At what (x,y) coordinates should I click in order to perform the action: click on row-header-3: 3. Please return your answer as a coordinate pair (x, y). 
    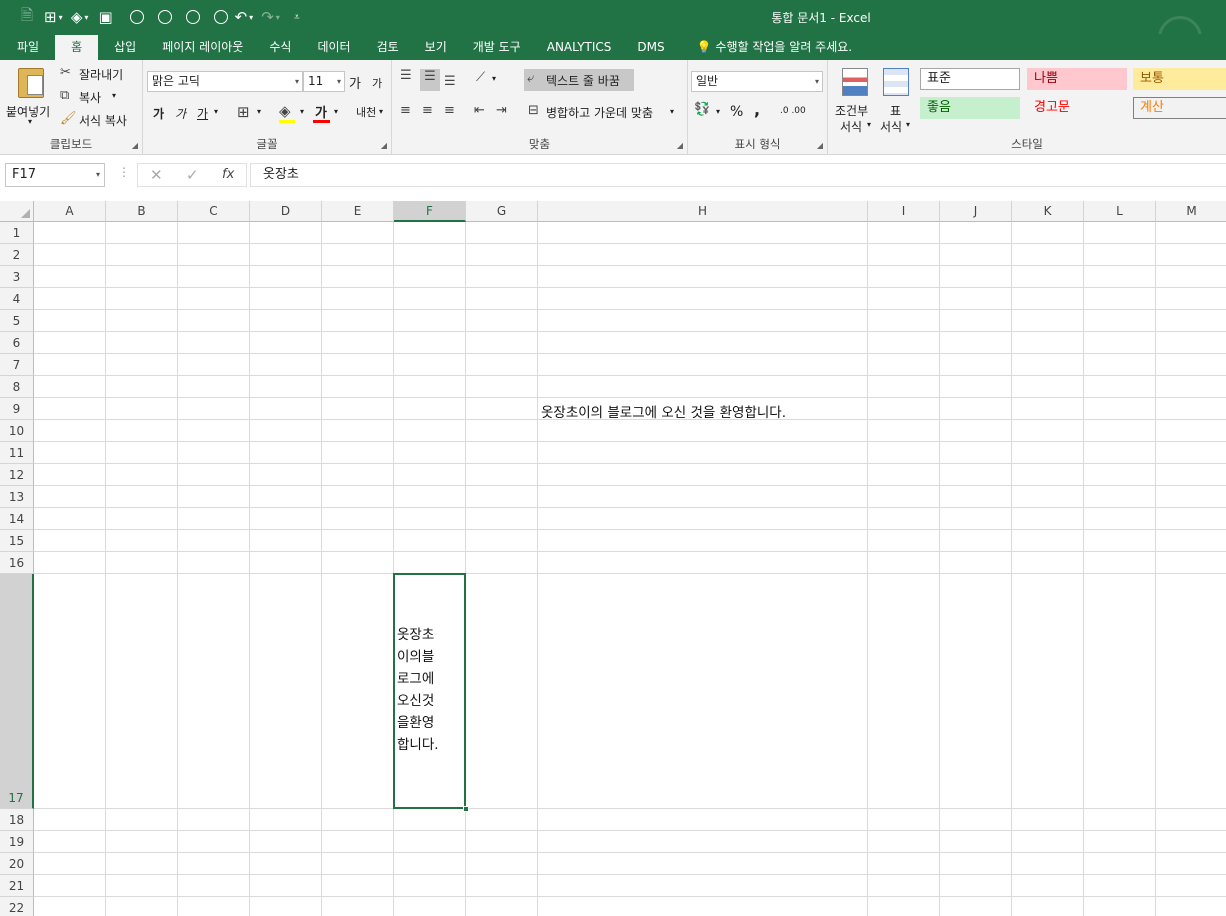
    Looking at the image, I should click on (17, 277).